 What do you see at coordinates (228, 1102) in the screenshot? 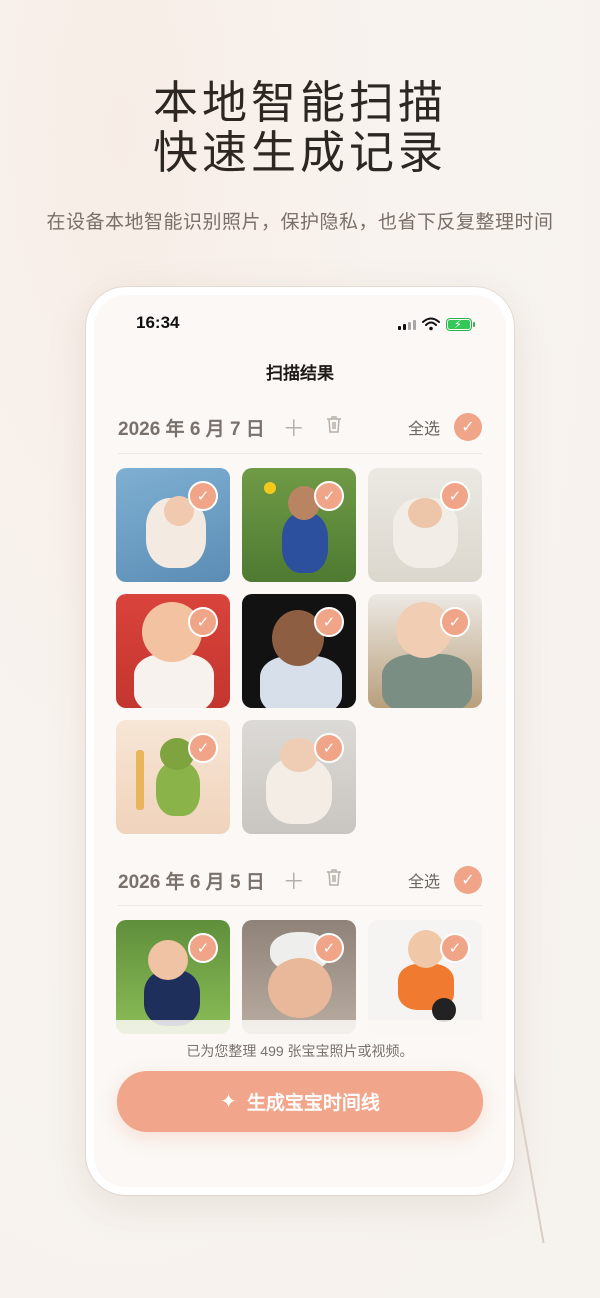
I see `sparkle-icon: ✦` at bounding box center [228, 1102].